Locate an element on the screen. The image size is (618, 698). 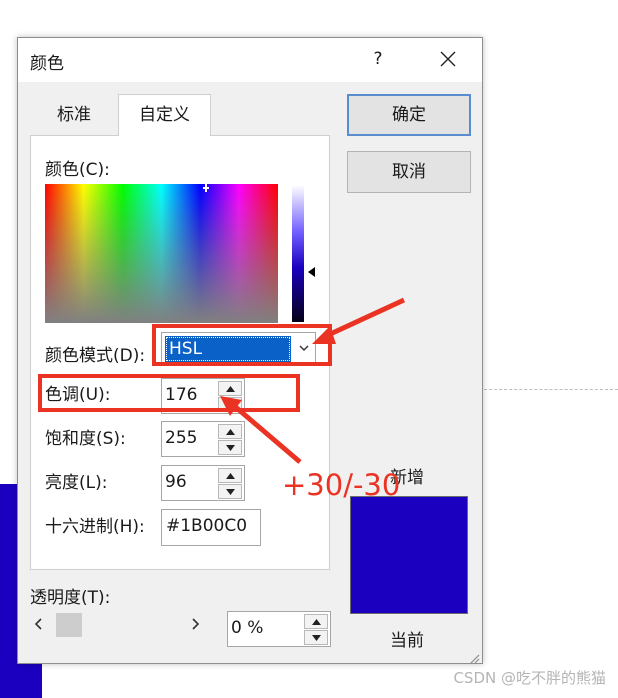
watermark: CSDN @吃不胖的熊猫 is located at coordinates (529, 678).